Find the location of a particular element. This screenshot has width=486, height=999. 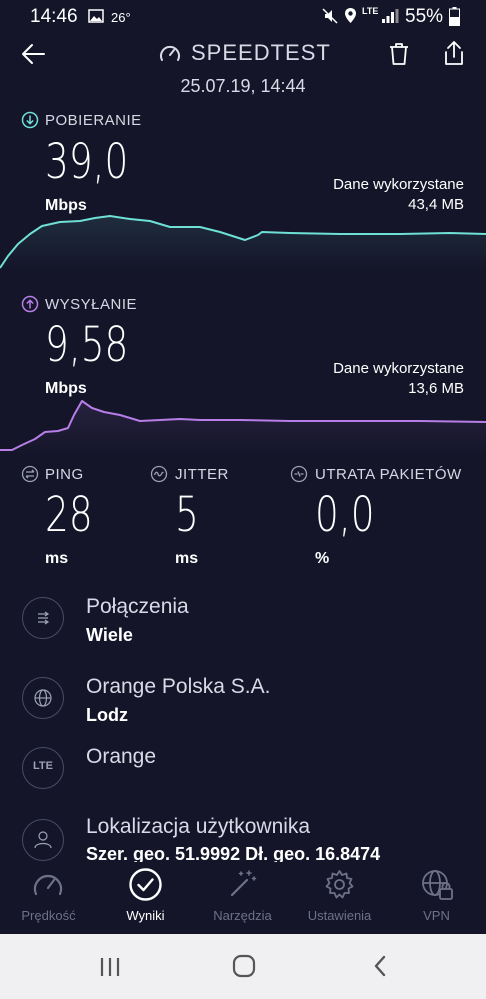

ping-unit: ms is located at coordinates (57, 558).